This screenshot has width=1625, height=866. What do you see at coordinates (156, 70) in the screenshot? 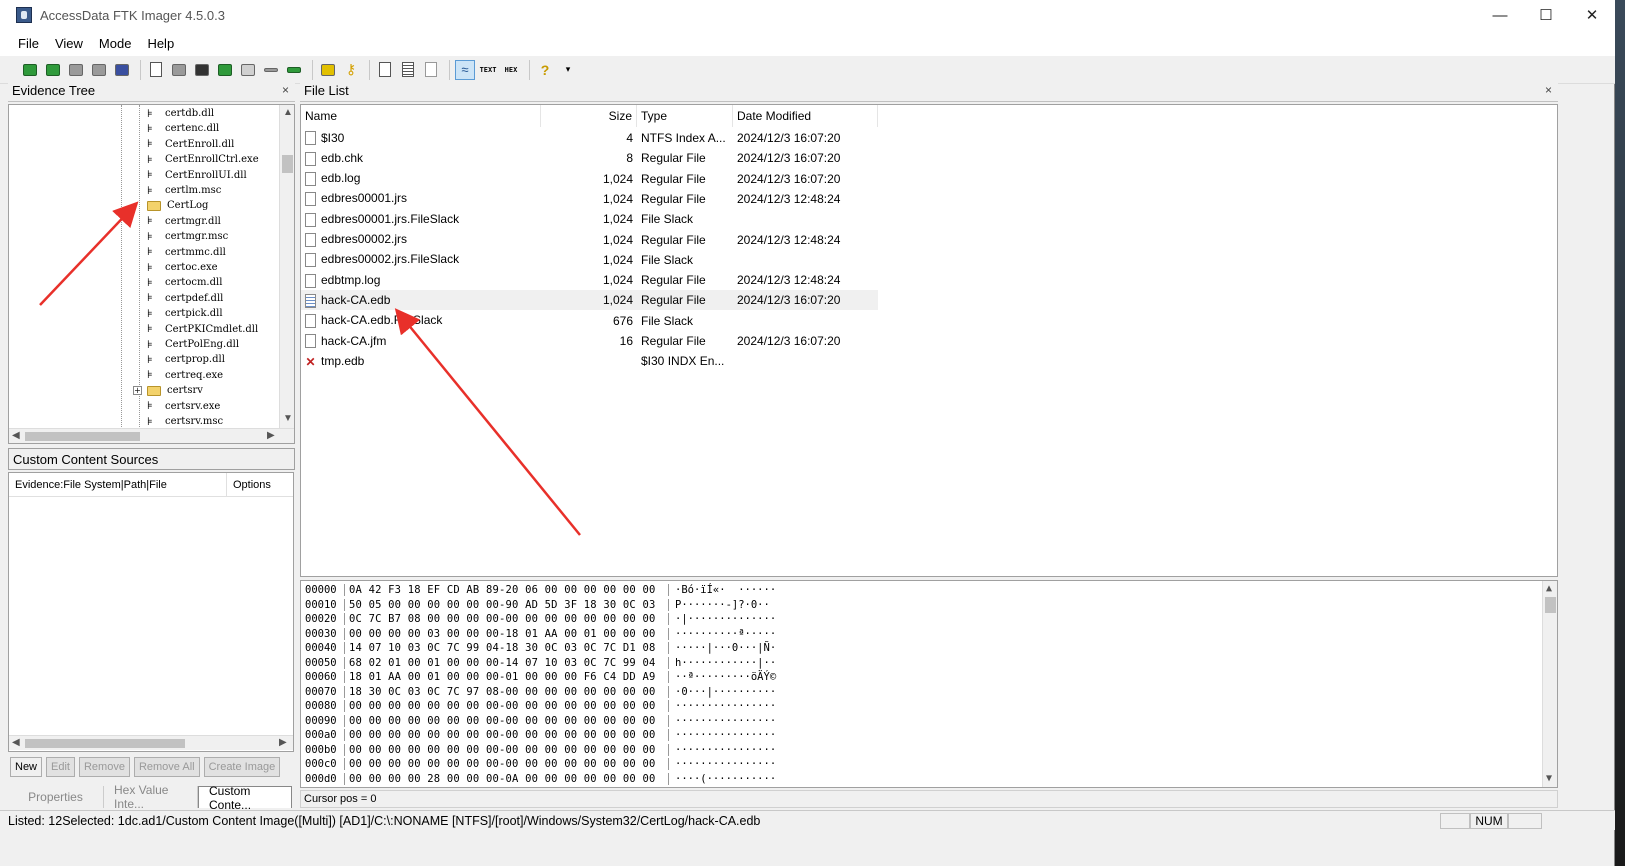
I see `create-disk-image-button` at bounding box center [156, 70].